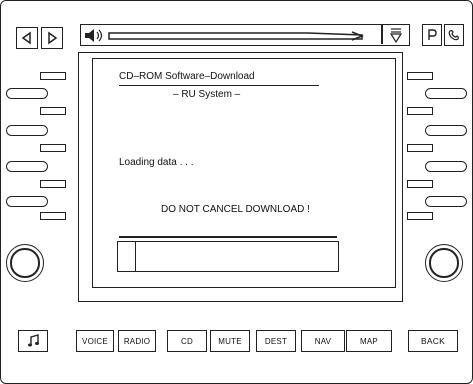  Describe the element at coordinates (382, 34) in the screenshot. I see `volume-divider` at that location.